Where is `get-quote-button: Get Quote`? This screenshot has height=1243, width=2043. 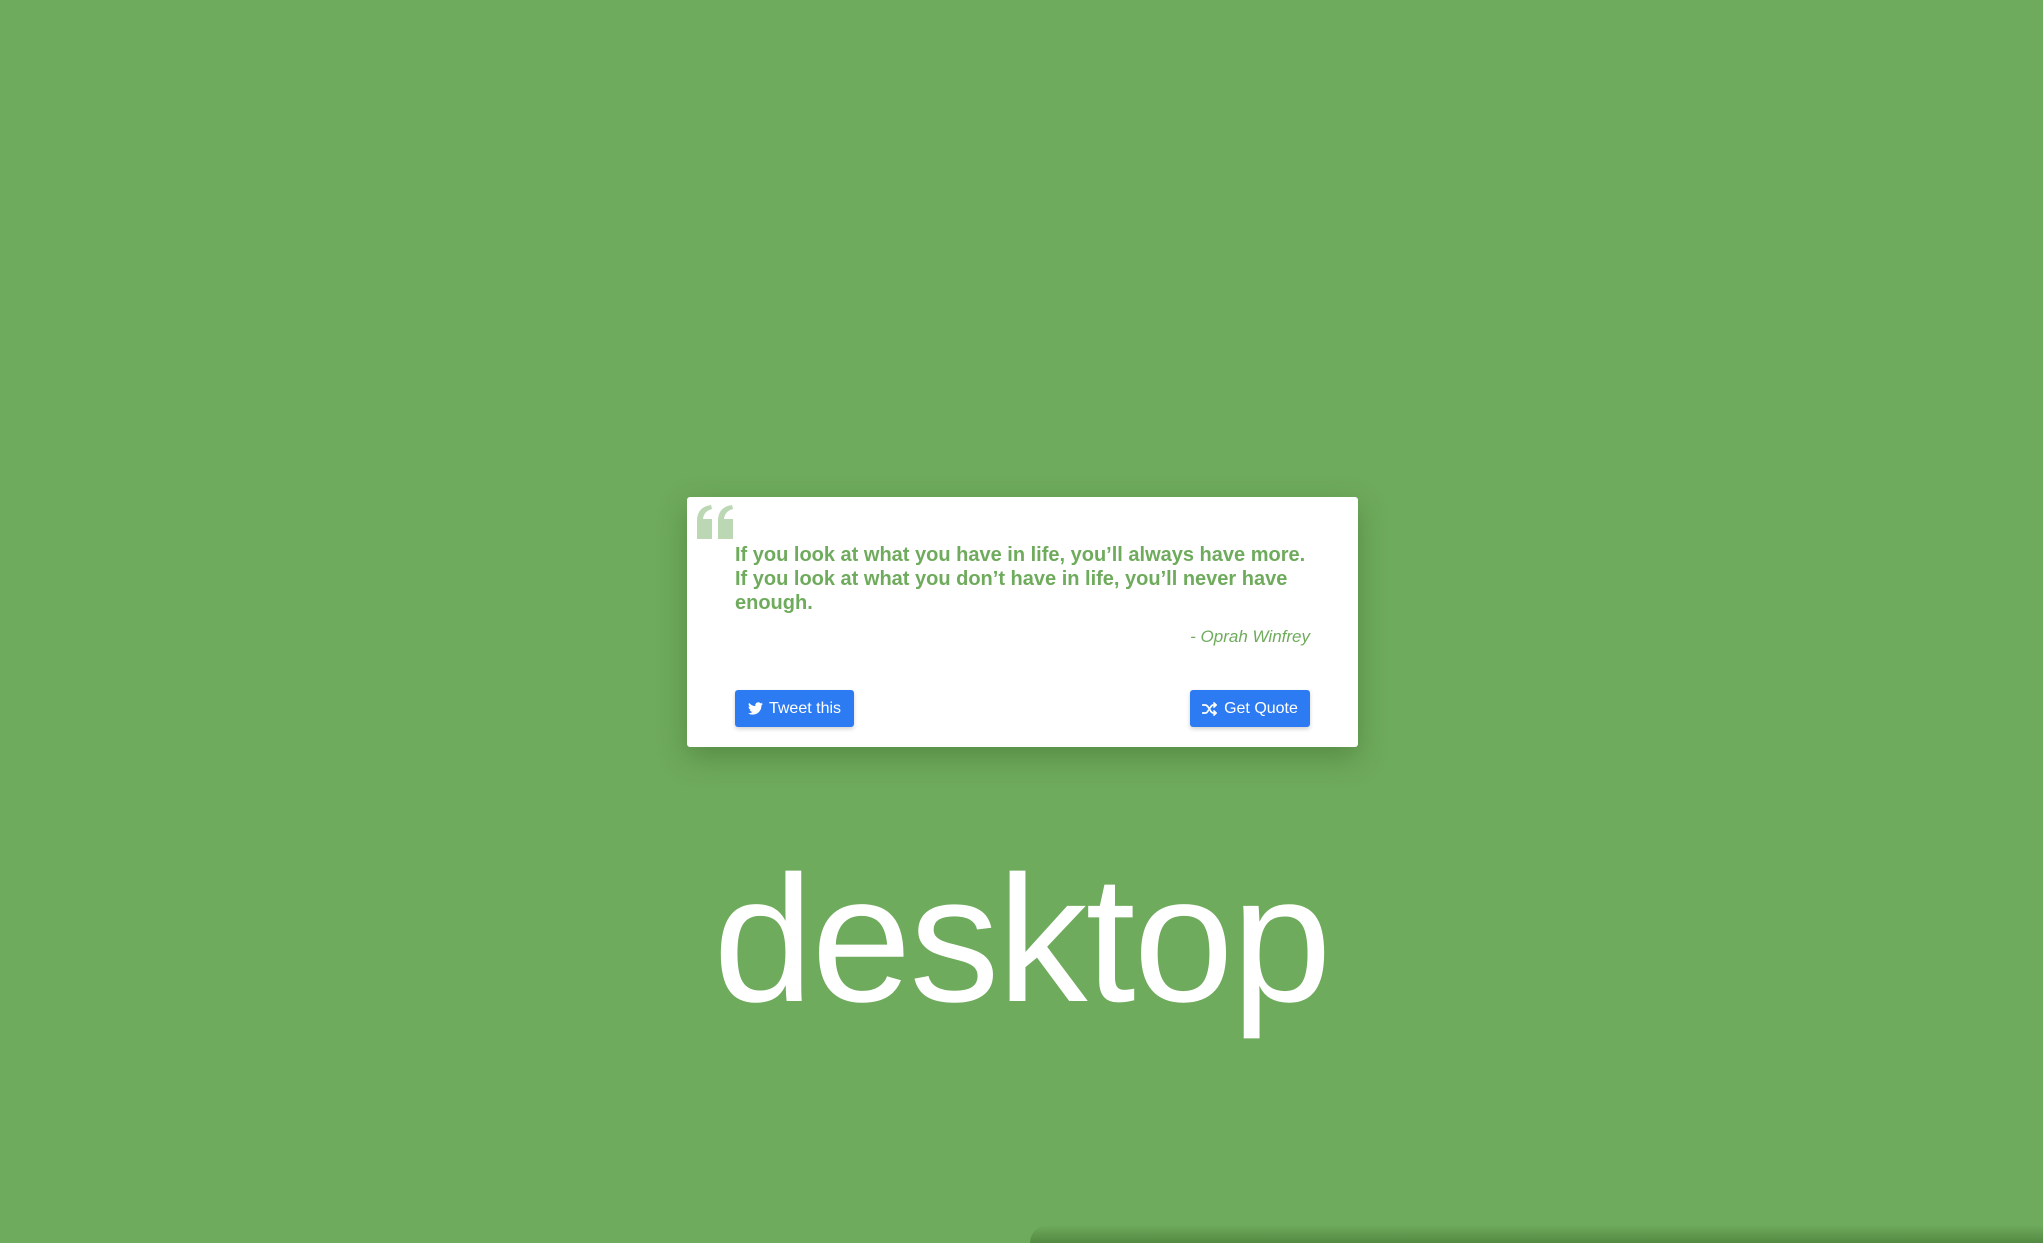
get-quote-button: Get Quote is located at coordinates (1250, 708).